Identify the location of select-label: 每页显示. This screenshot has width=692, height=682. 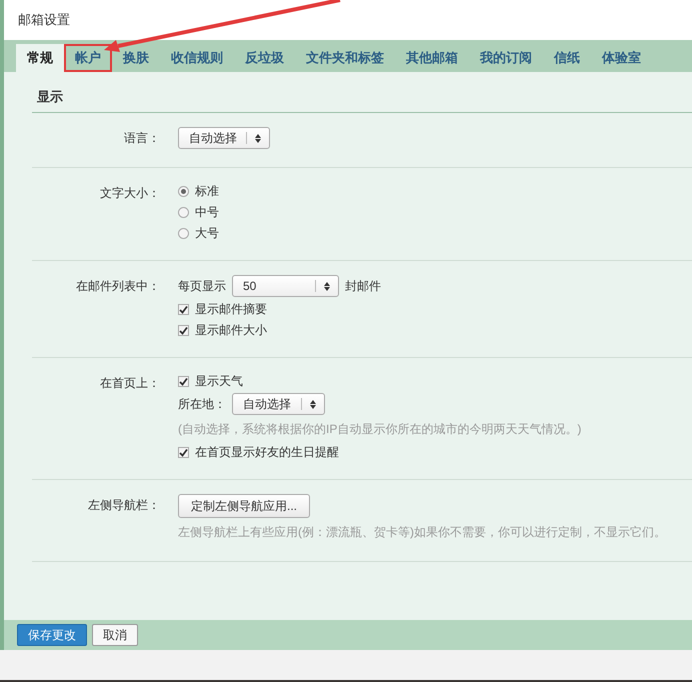
(202, 286).